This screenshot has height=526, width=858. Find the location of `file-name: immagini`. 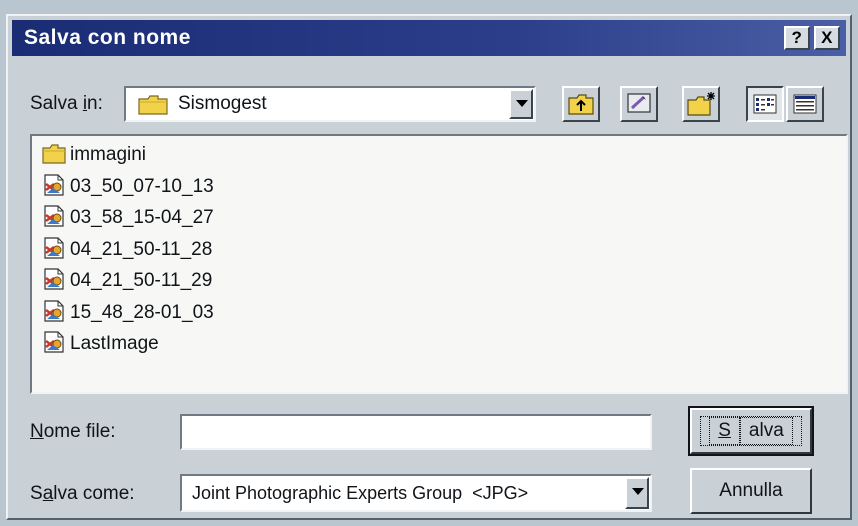

file-name: immagini is located at coordinates (108, 154).